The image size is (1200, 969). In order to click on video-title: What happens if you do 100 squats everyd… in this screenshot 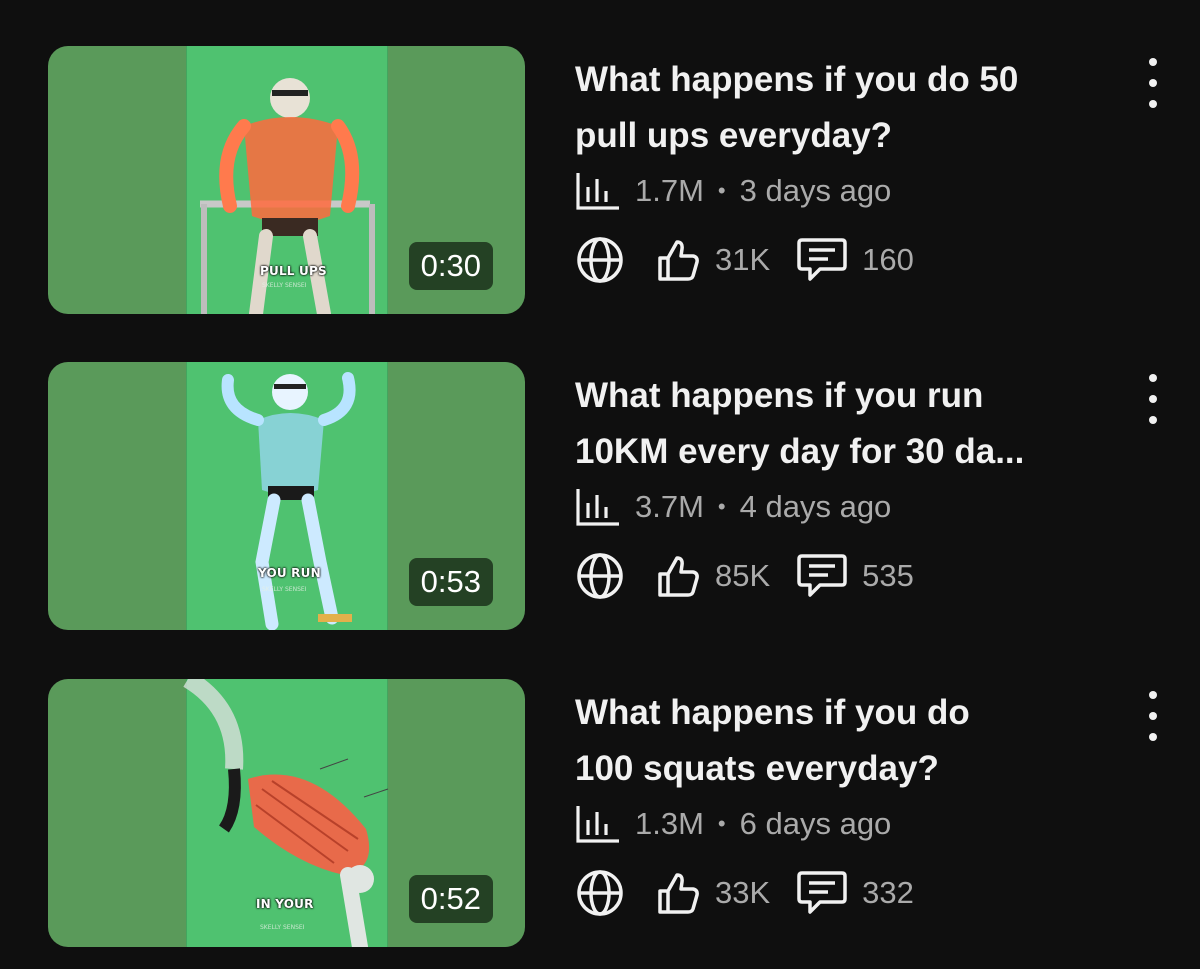, I will do `click(855, 741)`.